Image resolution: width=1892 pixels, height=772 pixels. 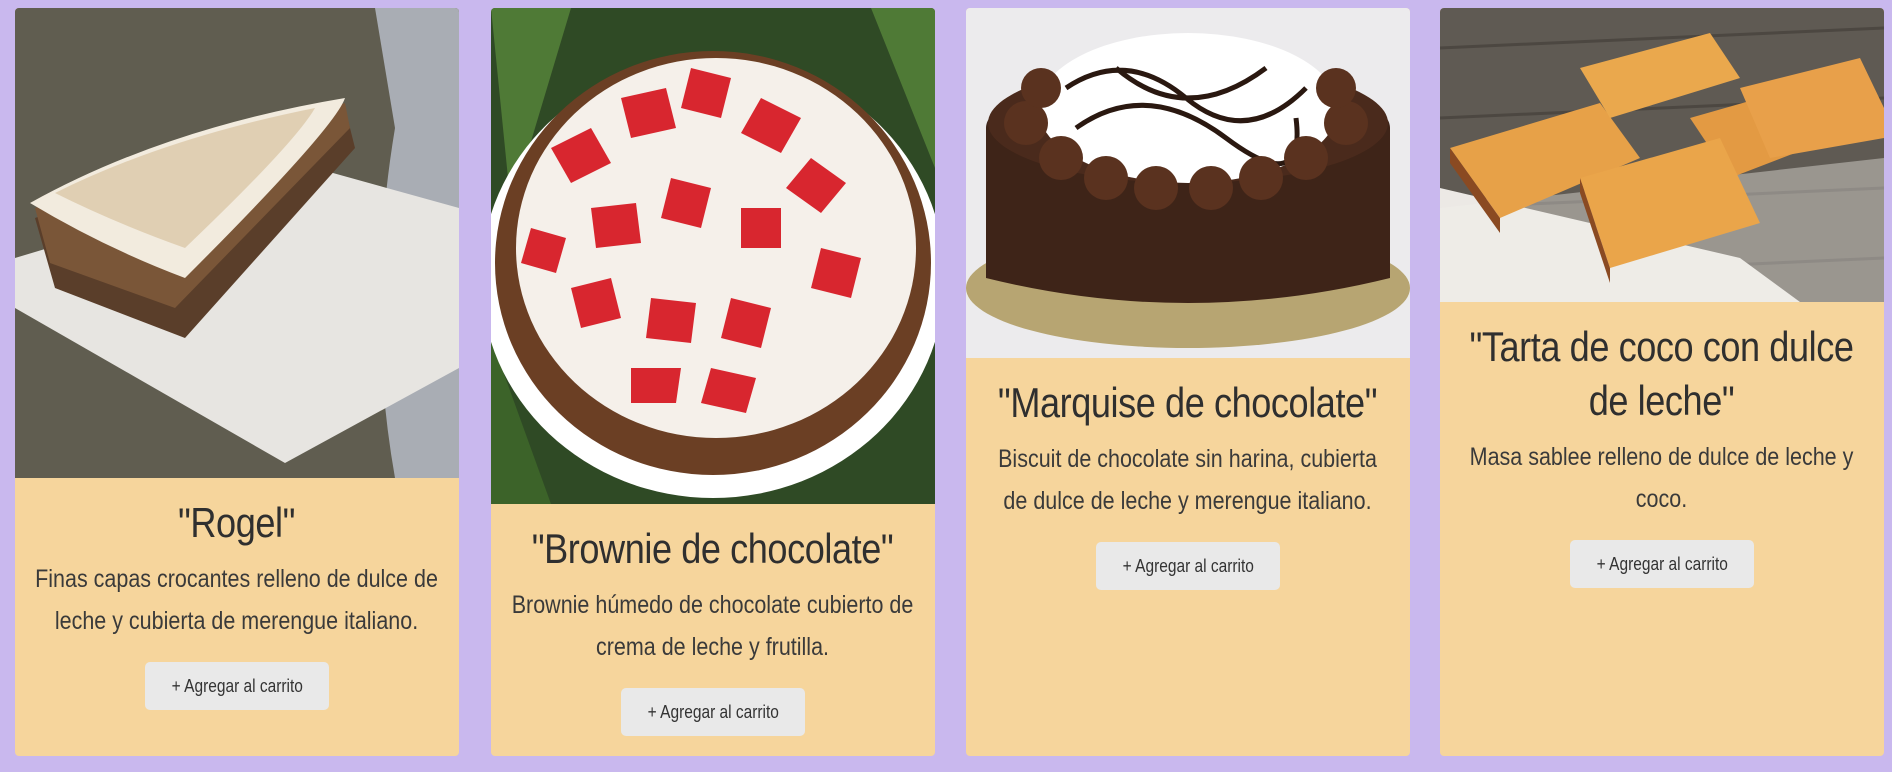 What do you see at coordinates (1188, 402) in the screenshot?
I see `product-title: "Marquise de chocolate"` at bounding box center [1188, 402].